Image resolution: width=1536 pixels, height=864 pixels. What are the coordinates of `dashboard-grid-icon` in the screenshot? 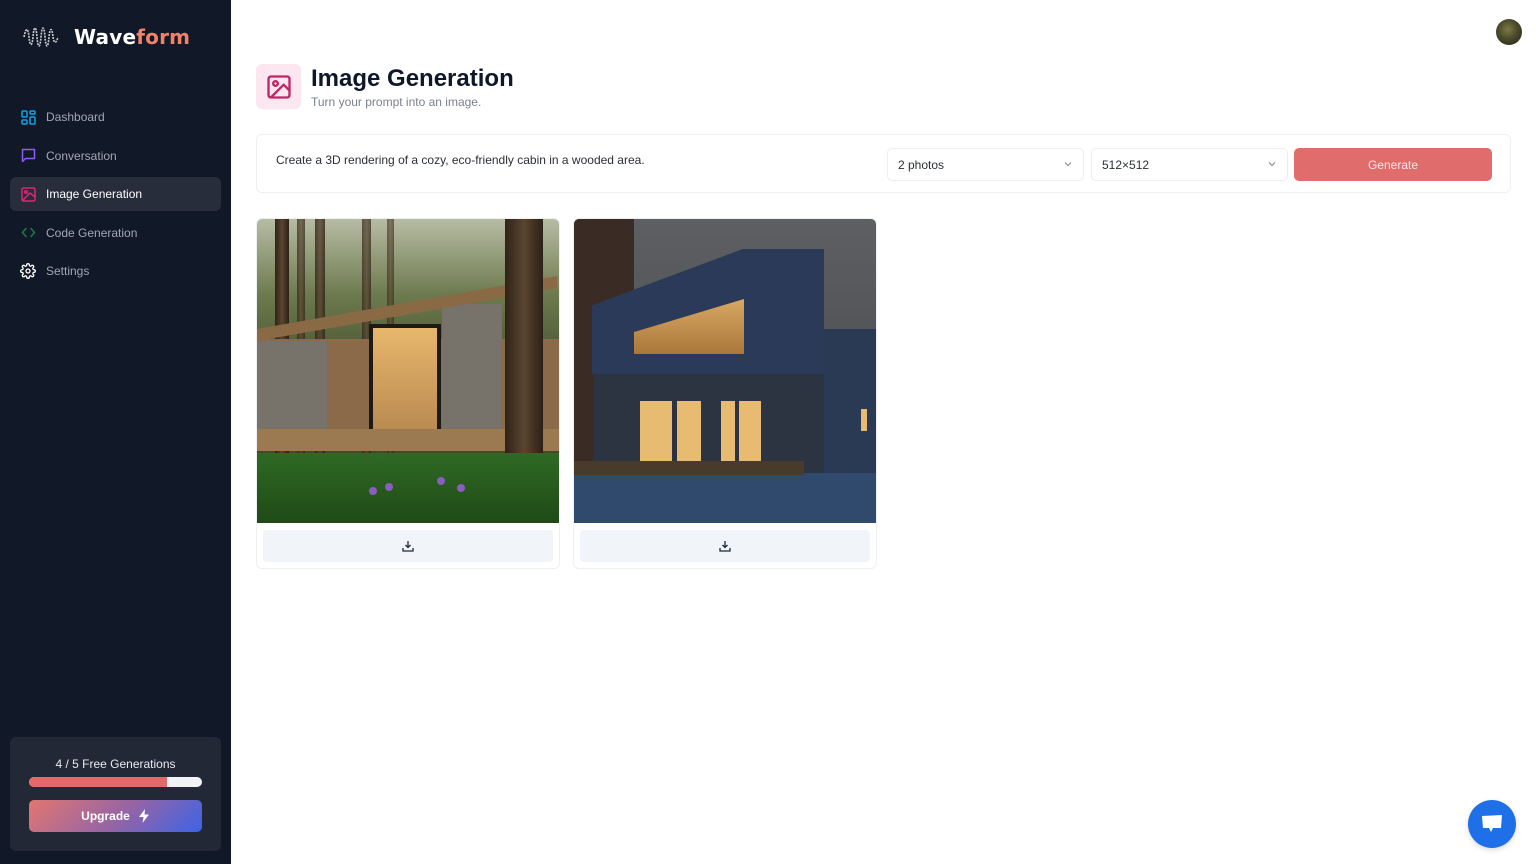 It's located at (28, 117).